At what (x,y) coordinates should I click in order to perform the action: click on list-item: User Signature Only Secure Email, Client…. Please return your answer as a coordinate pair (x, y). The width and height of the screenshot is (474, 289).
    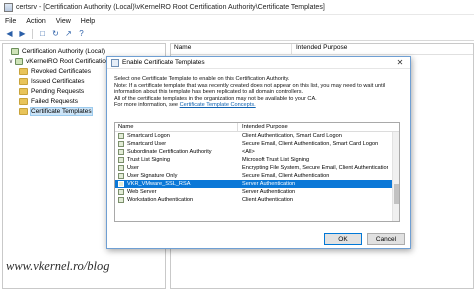
    Looking at the image, I should click on (257, 176).